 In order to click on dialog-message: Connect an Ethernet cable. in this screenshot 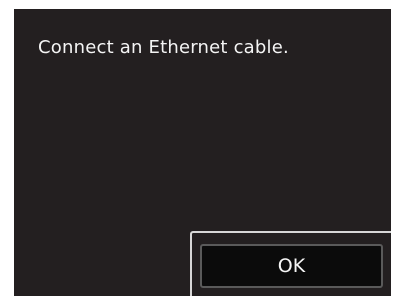, I will do `click(163, 47)`.